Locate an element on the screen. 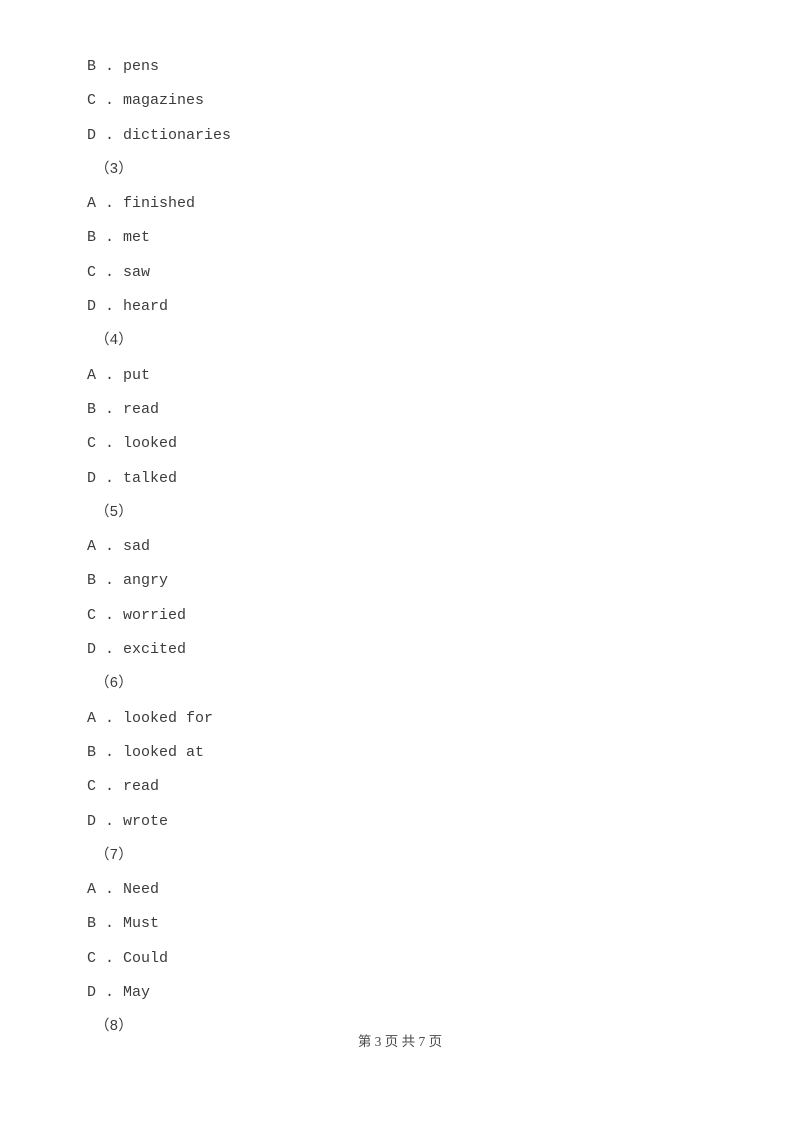  answer-option: B . pens is located at coordinates (123, 66).